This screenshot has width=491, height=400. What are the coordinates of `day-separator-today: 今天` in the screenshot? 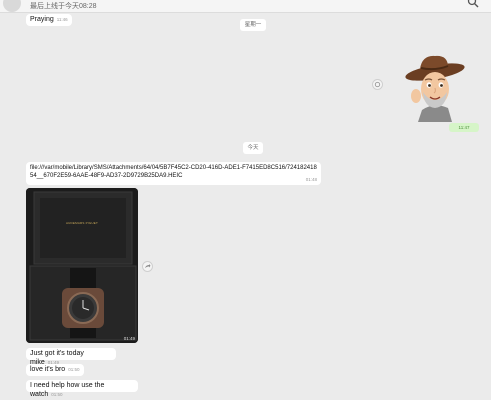 It's located at (253, 148).